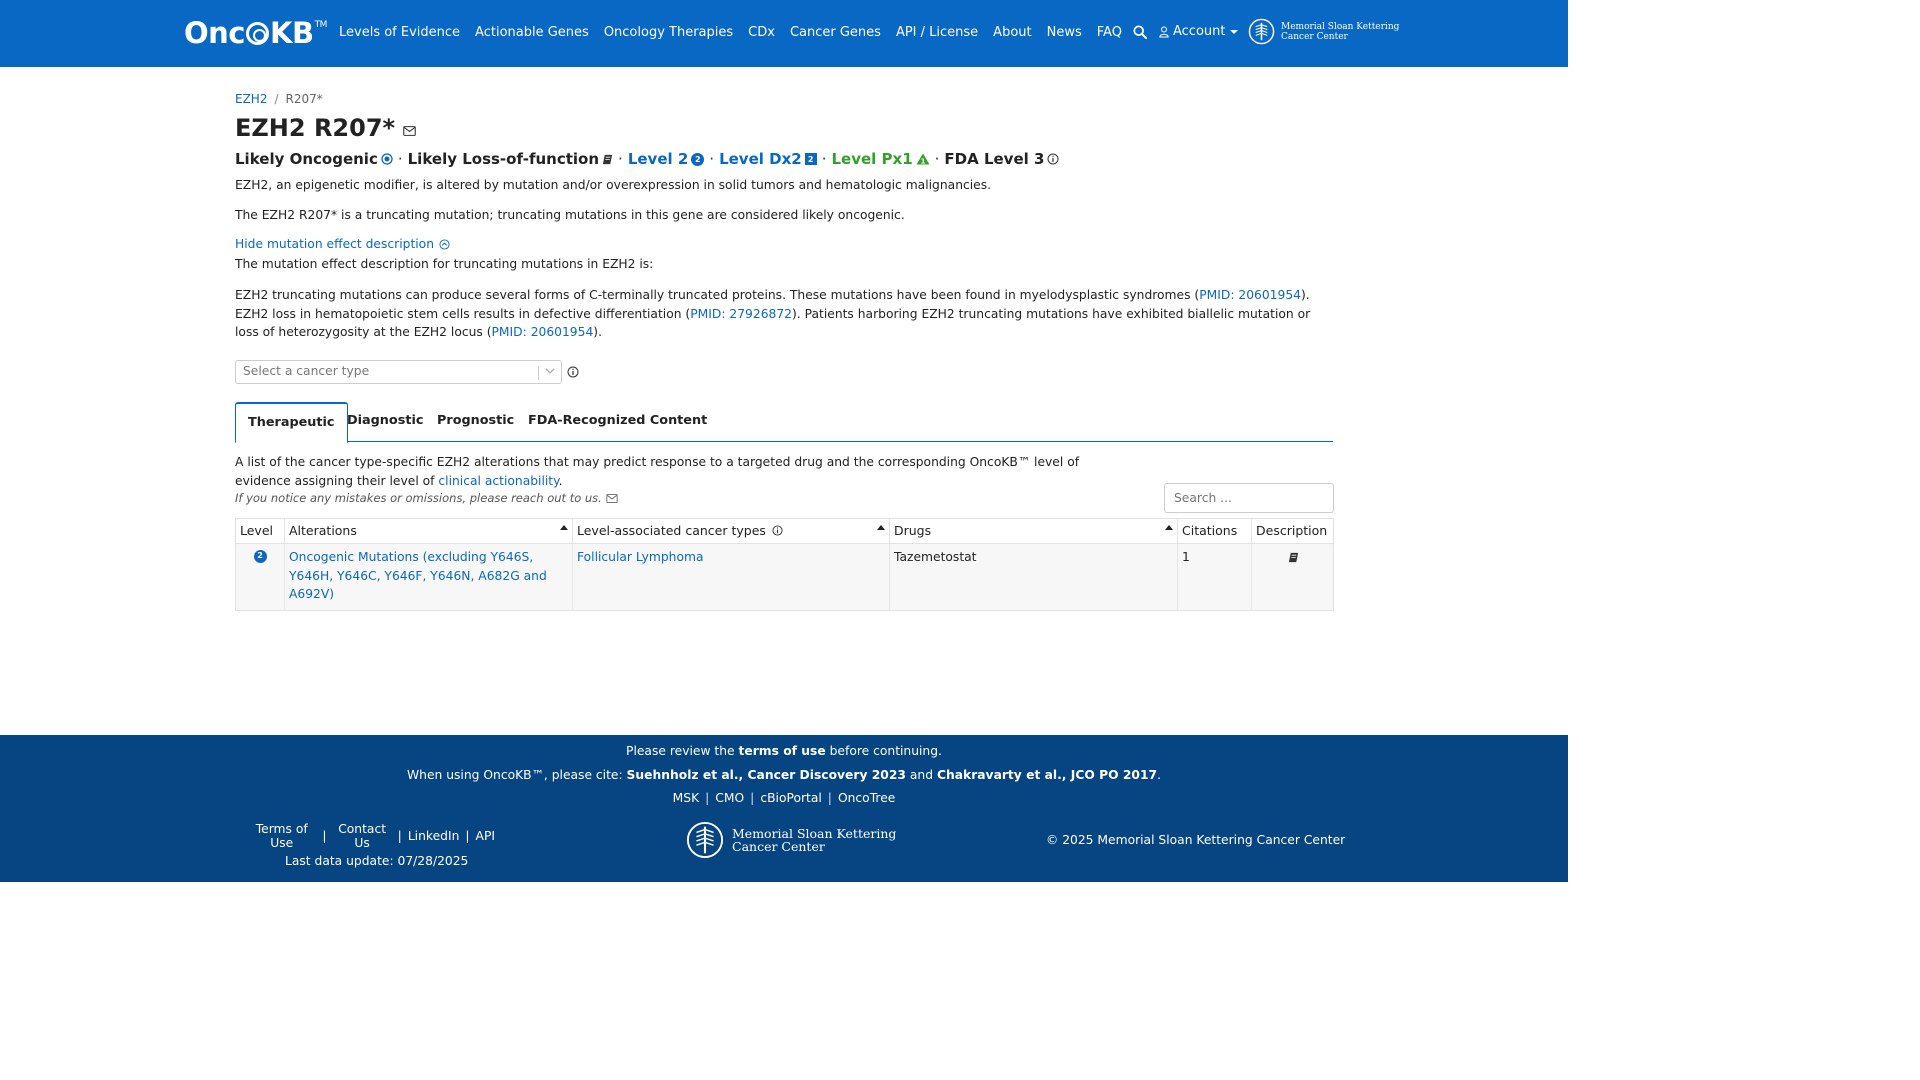 This screenshot has height=1080, width=1920. I want to click on msk-logo-footer: Memorial Sloan Kettering Cancer Center, so click(791, 840).